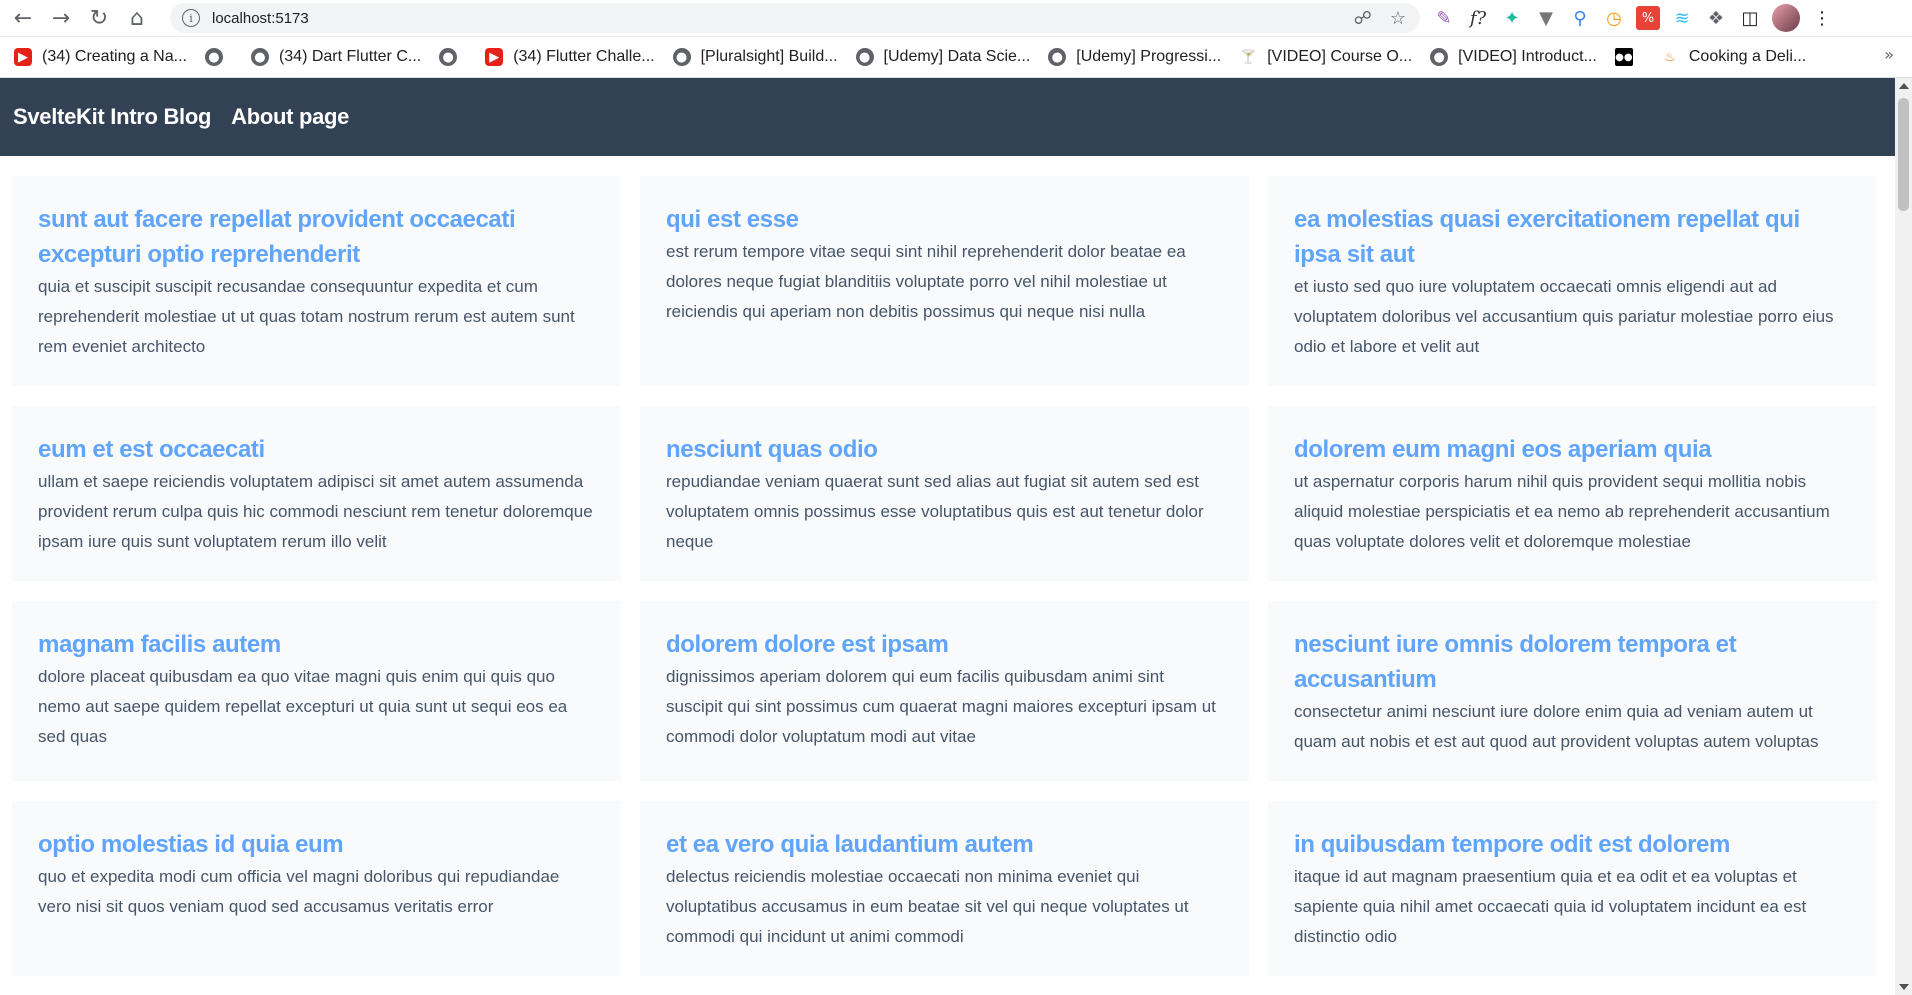 Image resolution: width=1912 pixels, height=995 pixels. What do you see at coordinates (1889, 54) in the screenshot?
I see `more-bookmarks-icon: »` at bounding box center [1889, 54].